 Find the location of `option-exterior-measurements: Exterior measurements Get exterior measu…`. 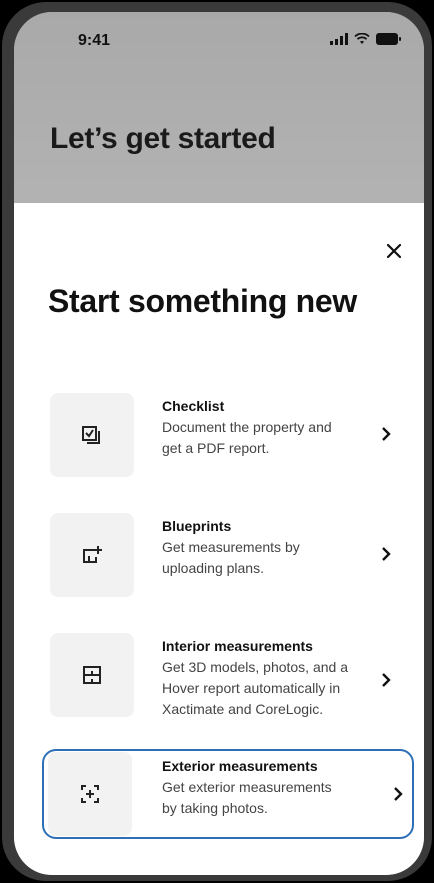

option-exterior-measurements: Exterior measurements Get exterior measu… is located at coordinates (228, 794).